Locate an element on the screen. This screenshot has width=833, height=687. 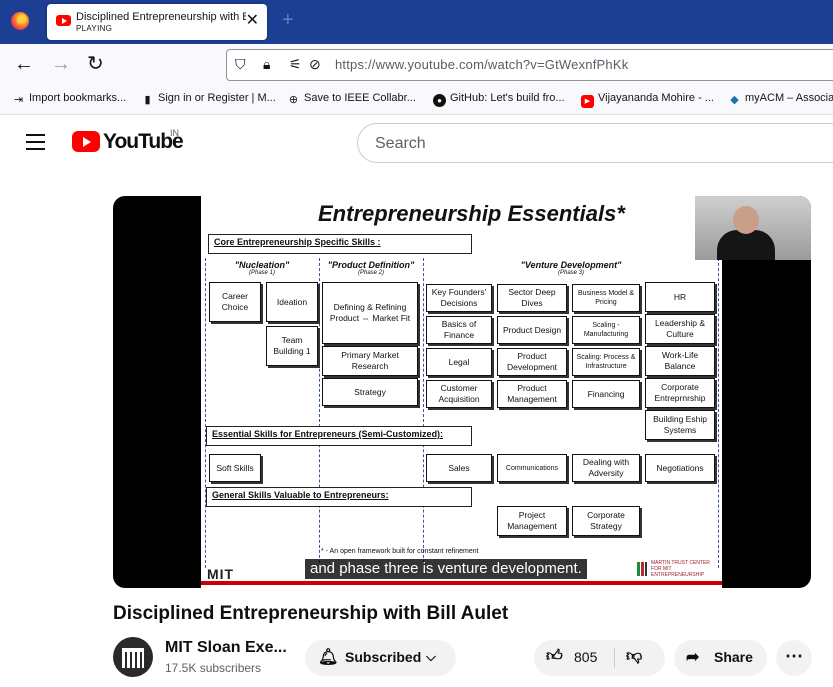
box-business-model: Business Model & Pricing is located at coordinates (606, 298).